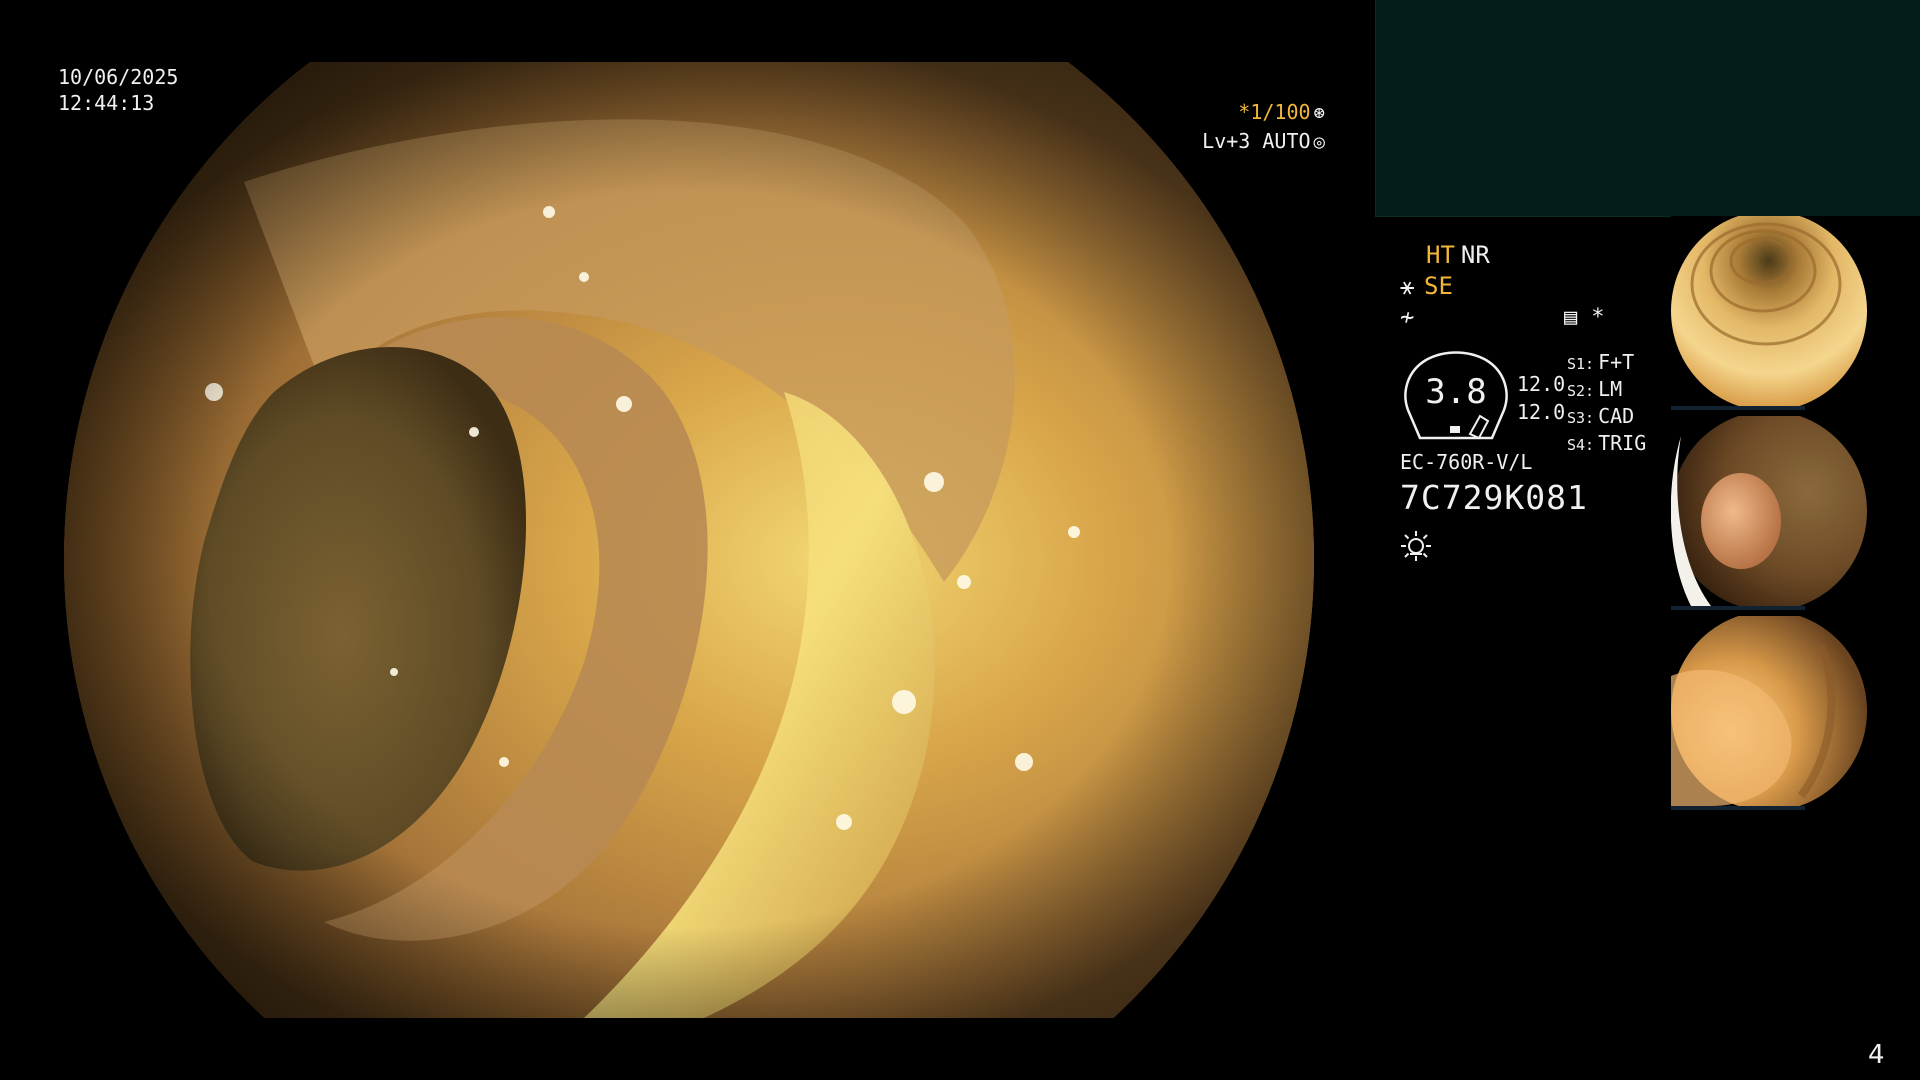  What do you see at coordinates (118, 90) in the screenshot?
I see `capture-datetime: 10/06/2025 12:44:13` at bounding box center [118, 90].